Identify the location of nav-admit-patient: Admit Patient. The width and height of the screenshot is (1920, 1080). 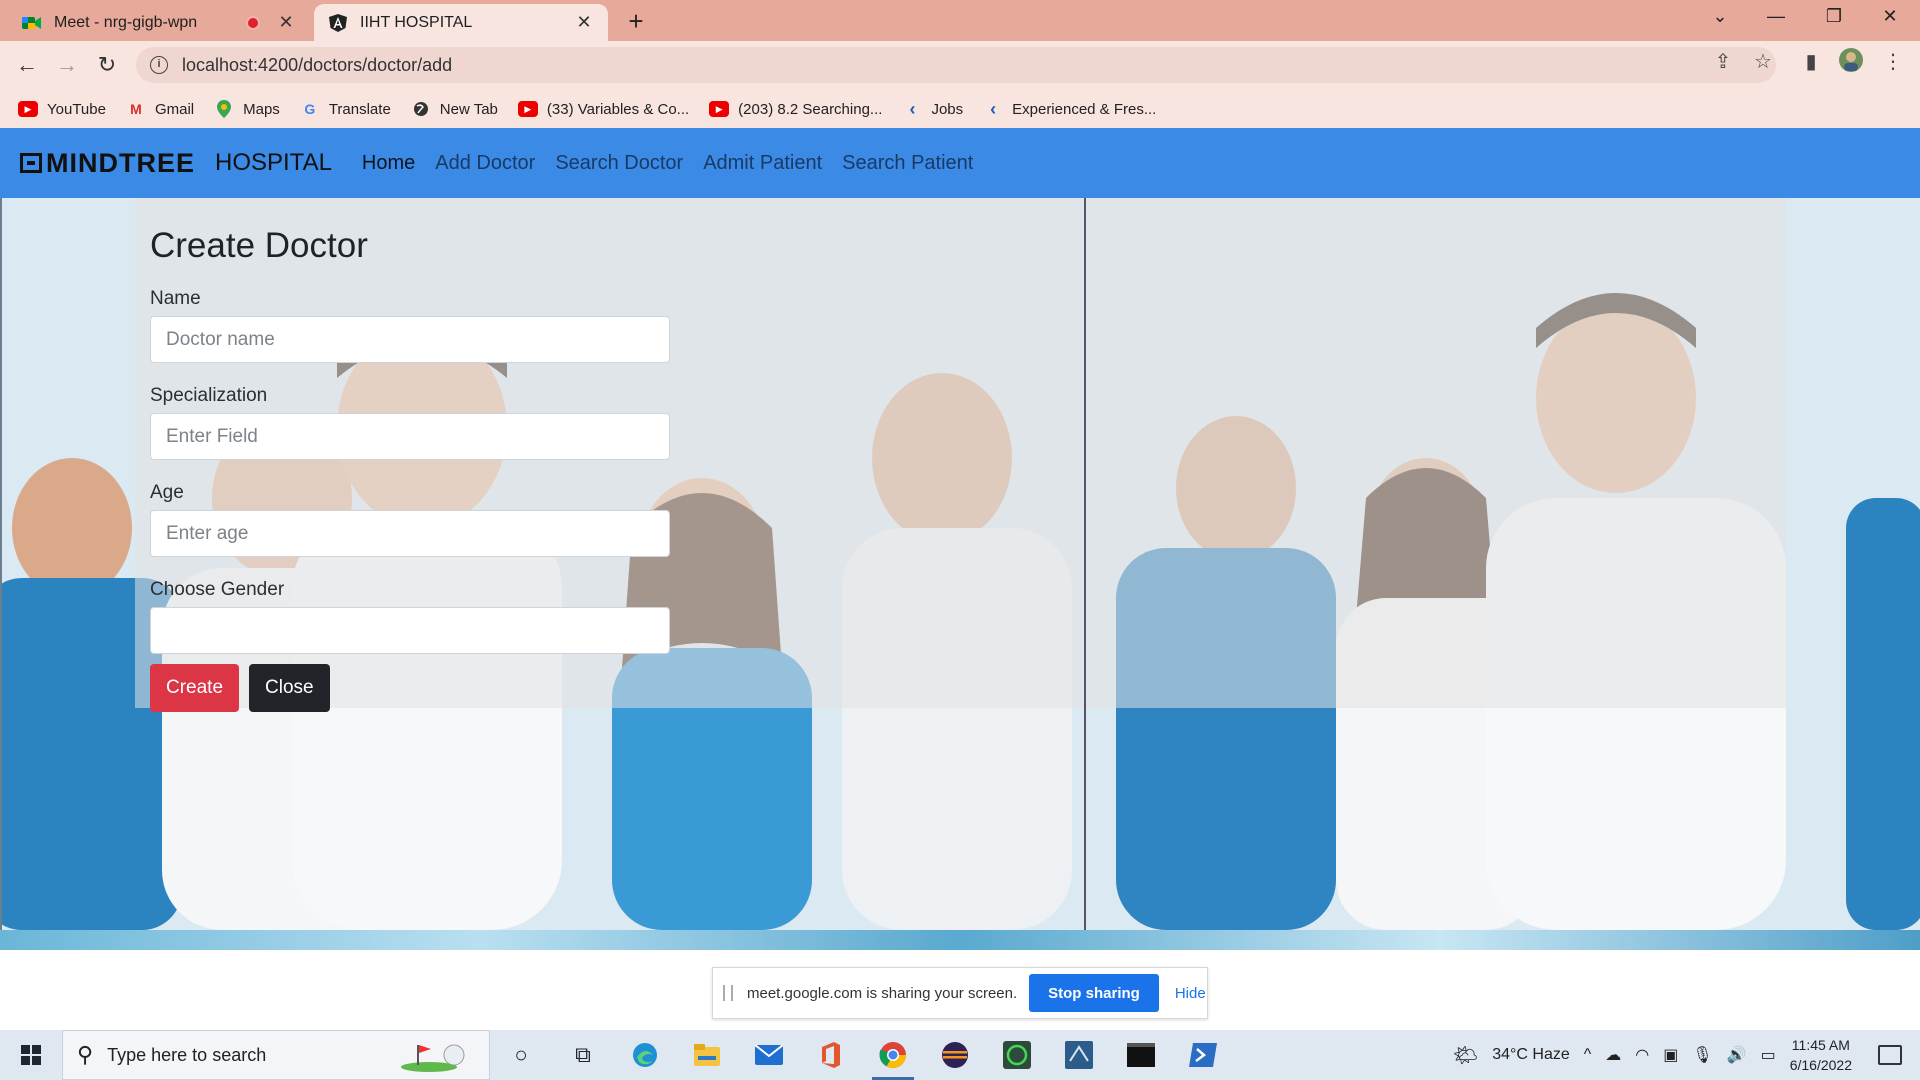
(762, 163).